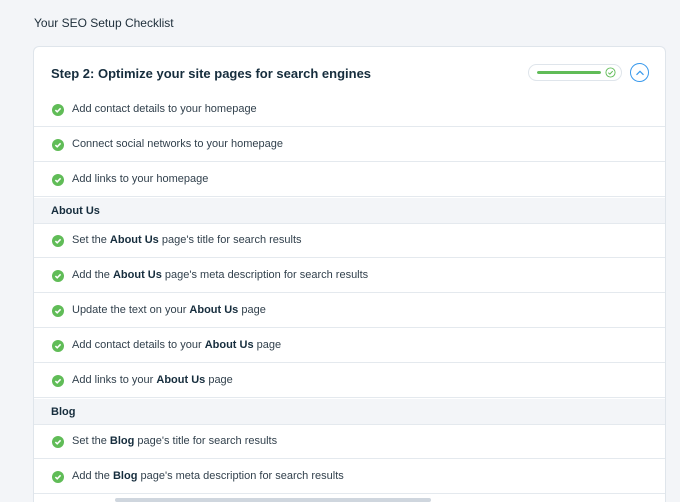  Describe the element at coordinates (349, 211) in the screenshot. I see `section-header: About Us` at that location.